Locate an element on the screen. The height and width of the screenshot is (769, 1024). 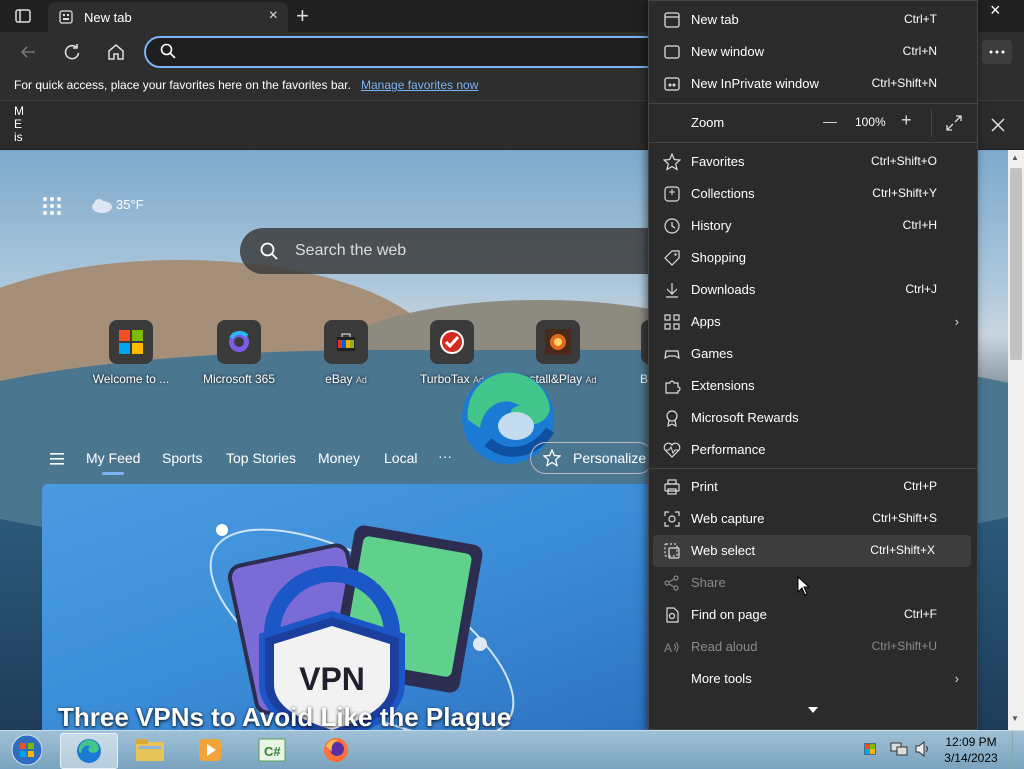
new-tab-page-icon is located at coordinates (66, 17).